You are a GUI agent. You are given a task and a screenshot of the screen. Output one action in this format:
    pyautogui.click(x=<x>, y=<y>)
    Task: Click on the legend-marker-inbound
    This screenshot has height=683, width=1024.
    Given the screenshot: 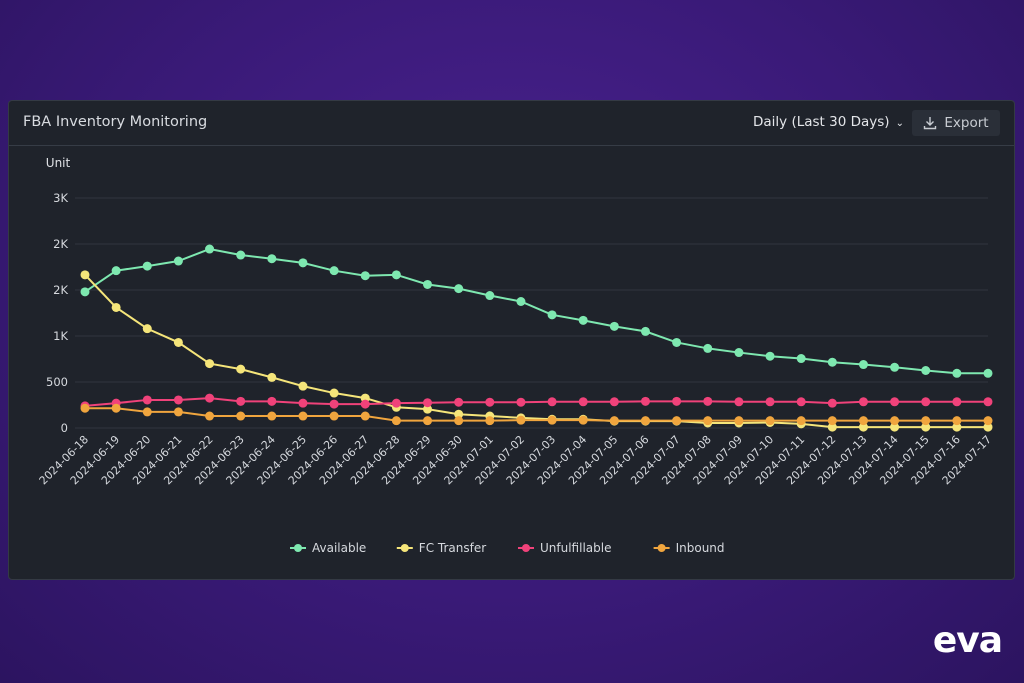 What is the action you would take?
    pyautogui.click(x=661, y=548)
    